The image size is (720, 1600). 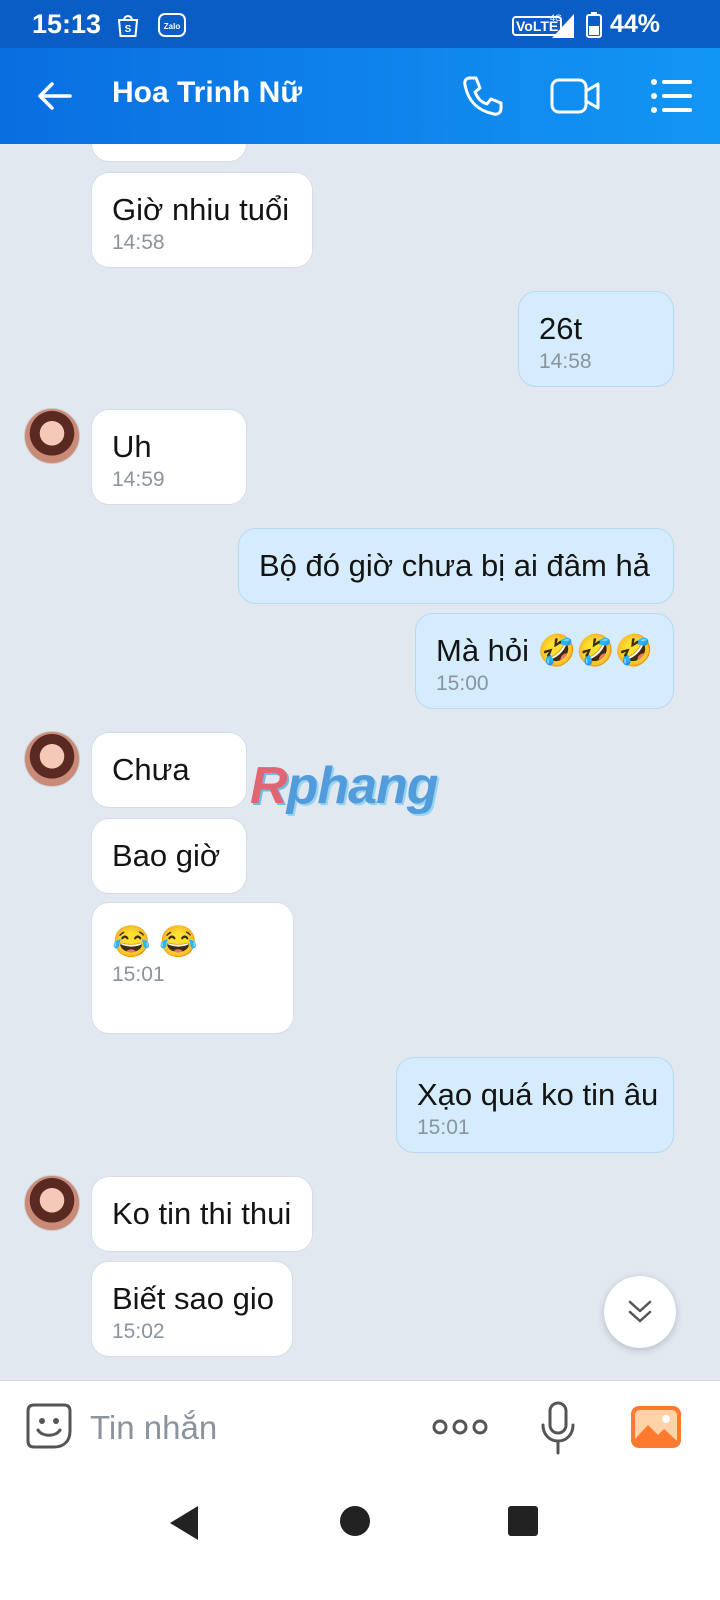 What do you see at coordinates (556, 18) in the screenshot?
I see `svg-text: 4G` at bounding box center [556, 18].